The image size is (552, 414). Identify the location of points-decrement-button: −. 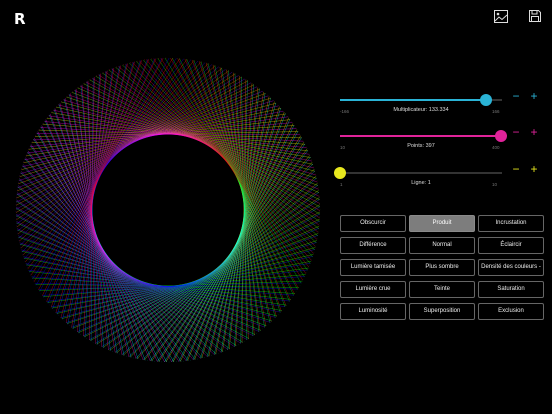
(516, 132).